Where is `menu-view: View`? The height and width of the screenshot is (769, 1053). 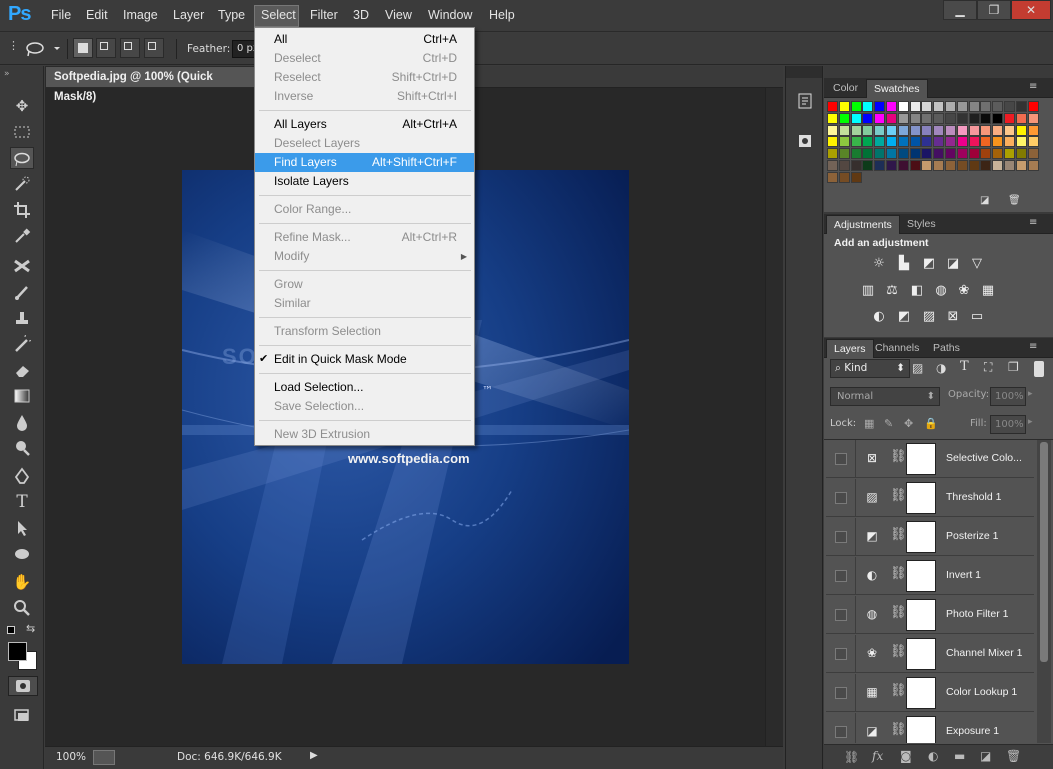 menu-view: View is located at coordinates (398, 15).